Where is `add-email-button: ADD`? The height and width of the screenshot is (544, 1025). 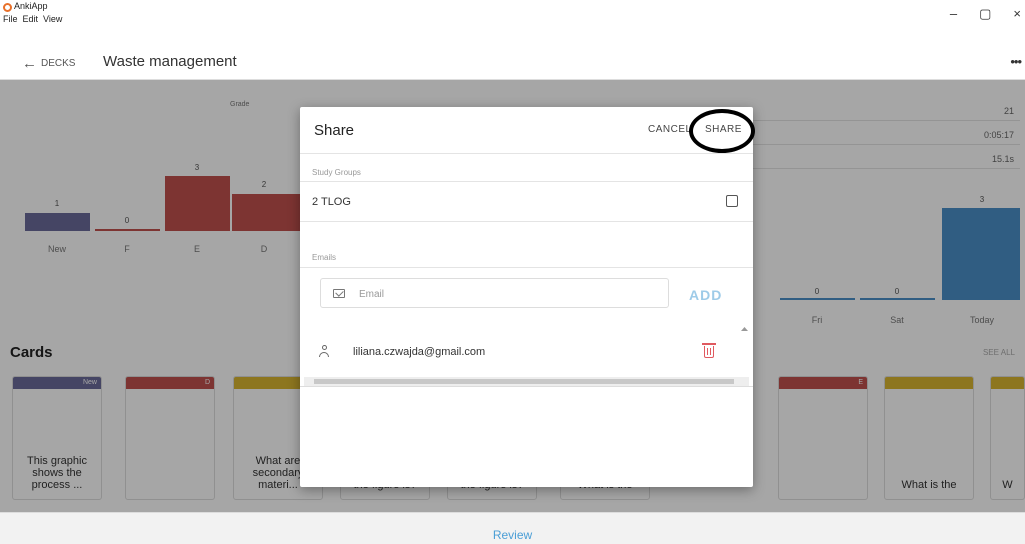 add-email-button: ADD is located at coordinates (705, 295).